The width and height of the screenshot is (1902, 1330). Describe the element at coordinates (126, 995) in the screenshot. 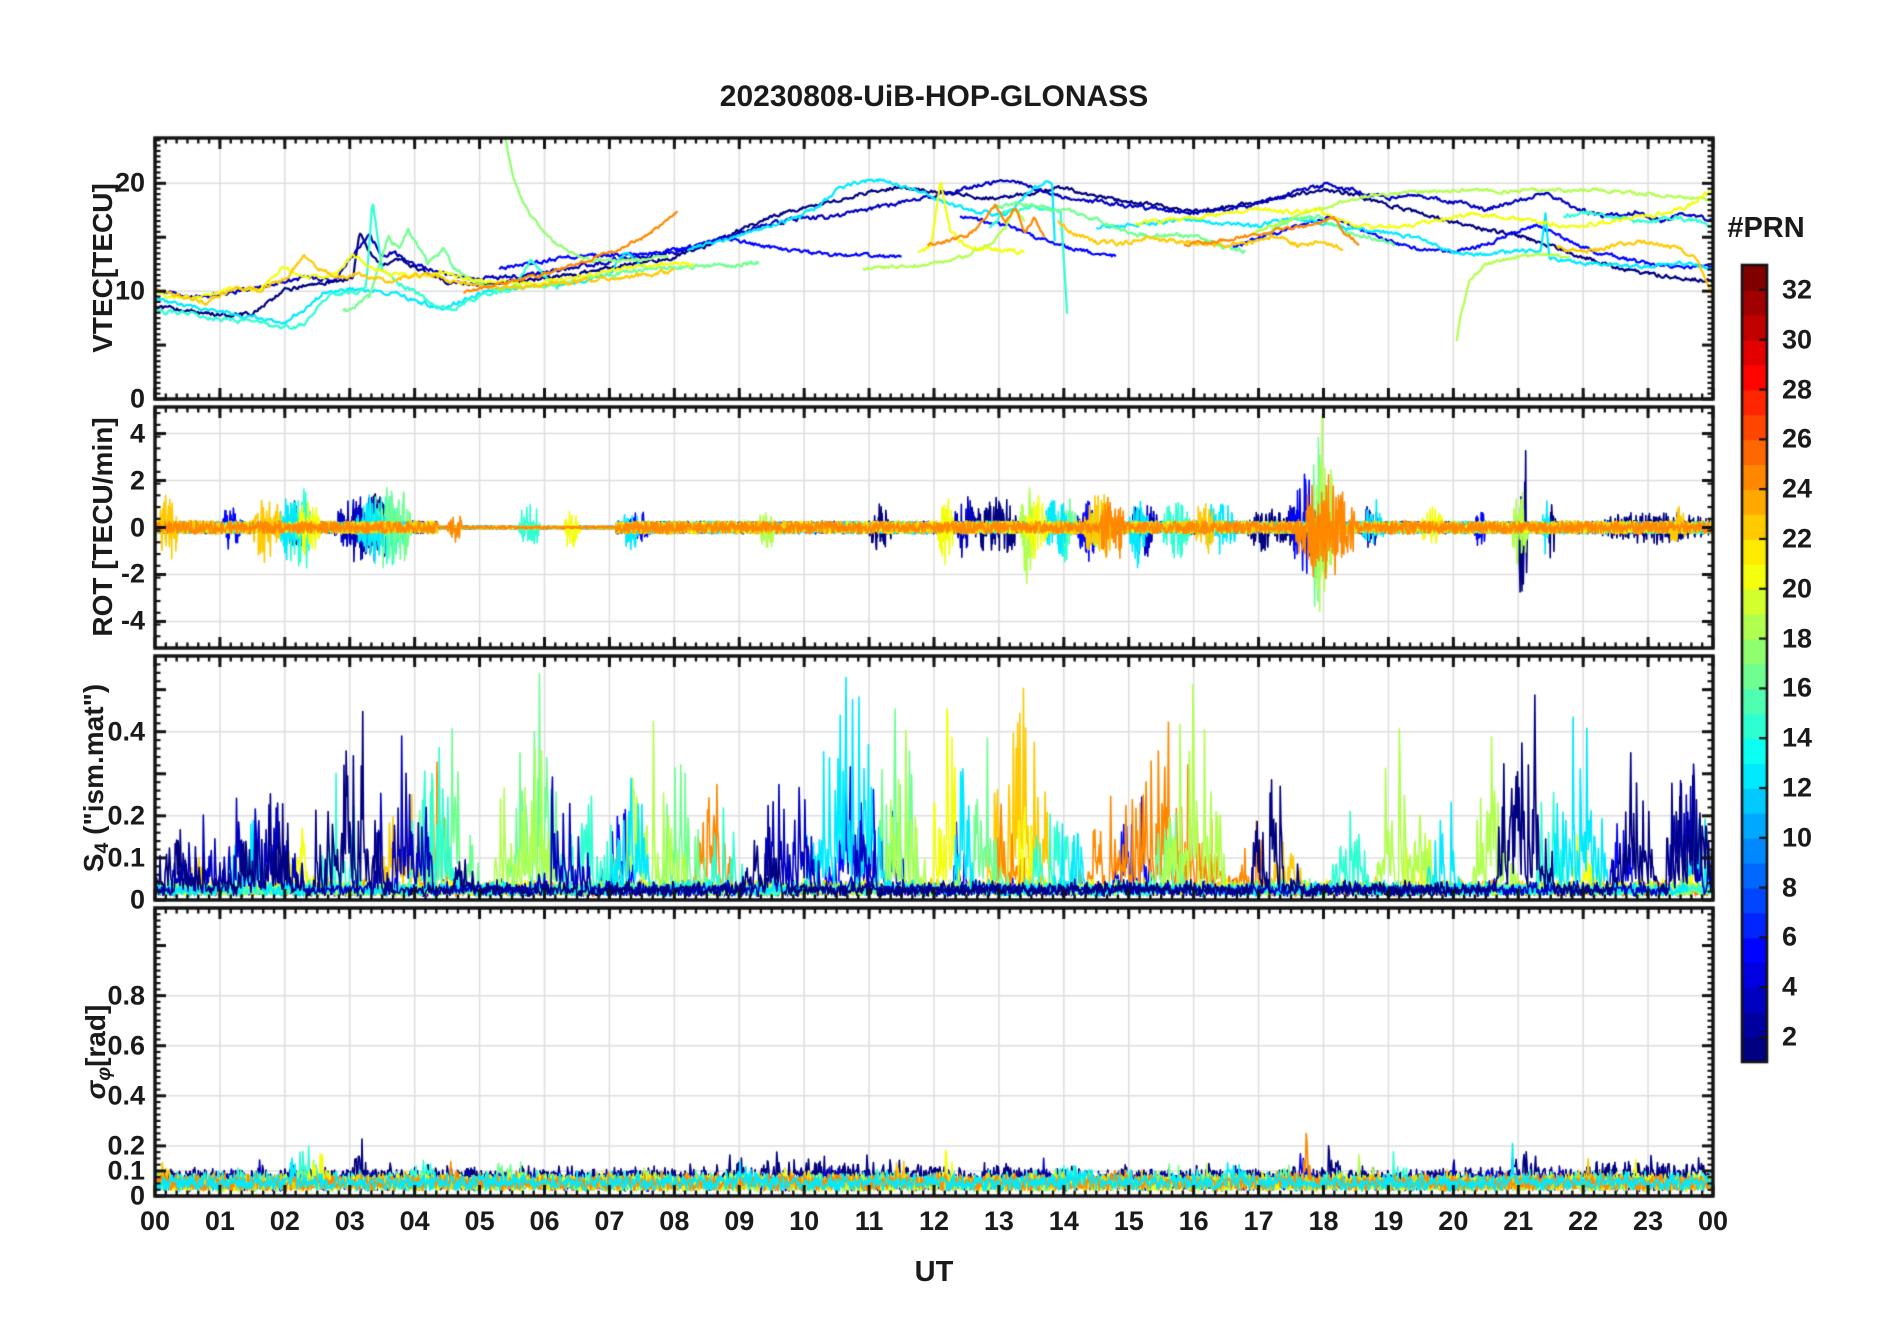

I see `y-tick-label: 0.8` at that location.